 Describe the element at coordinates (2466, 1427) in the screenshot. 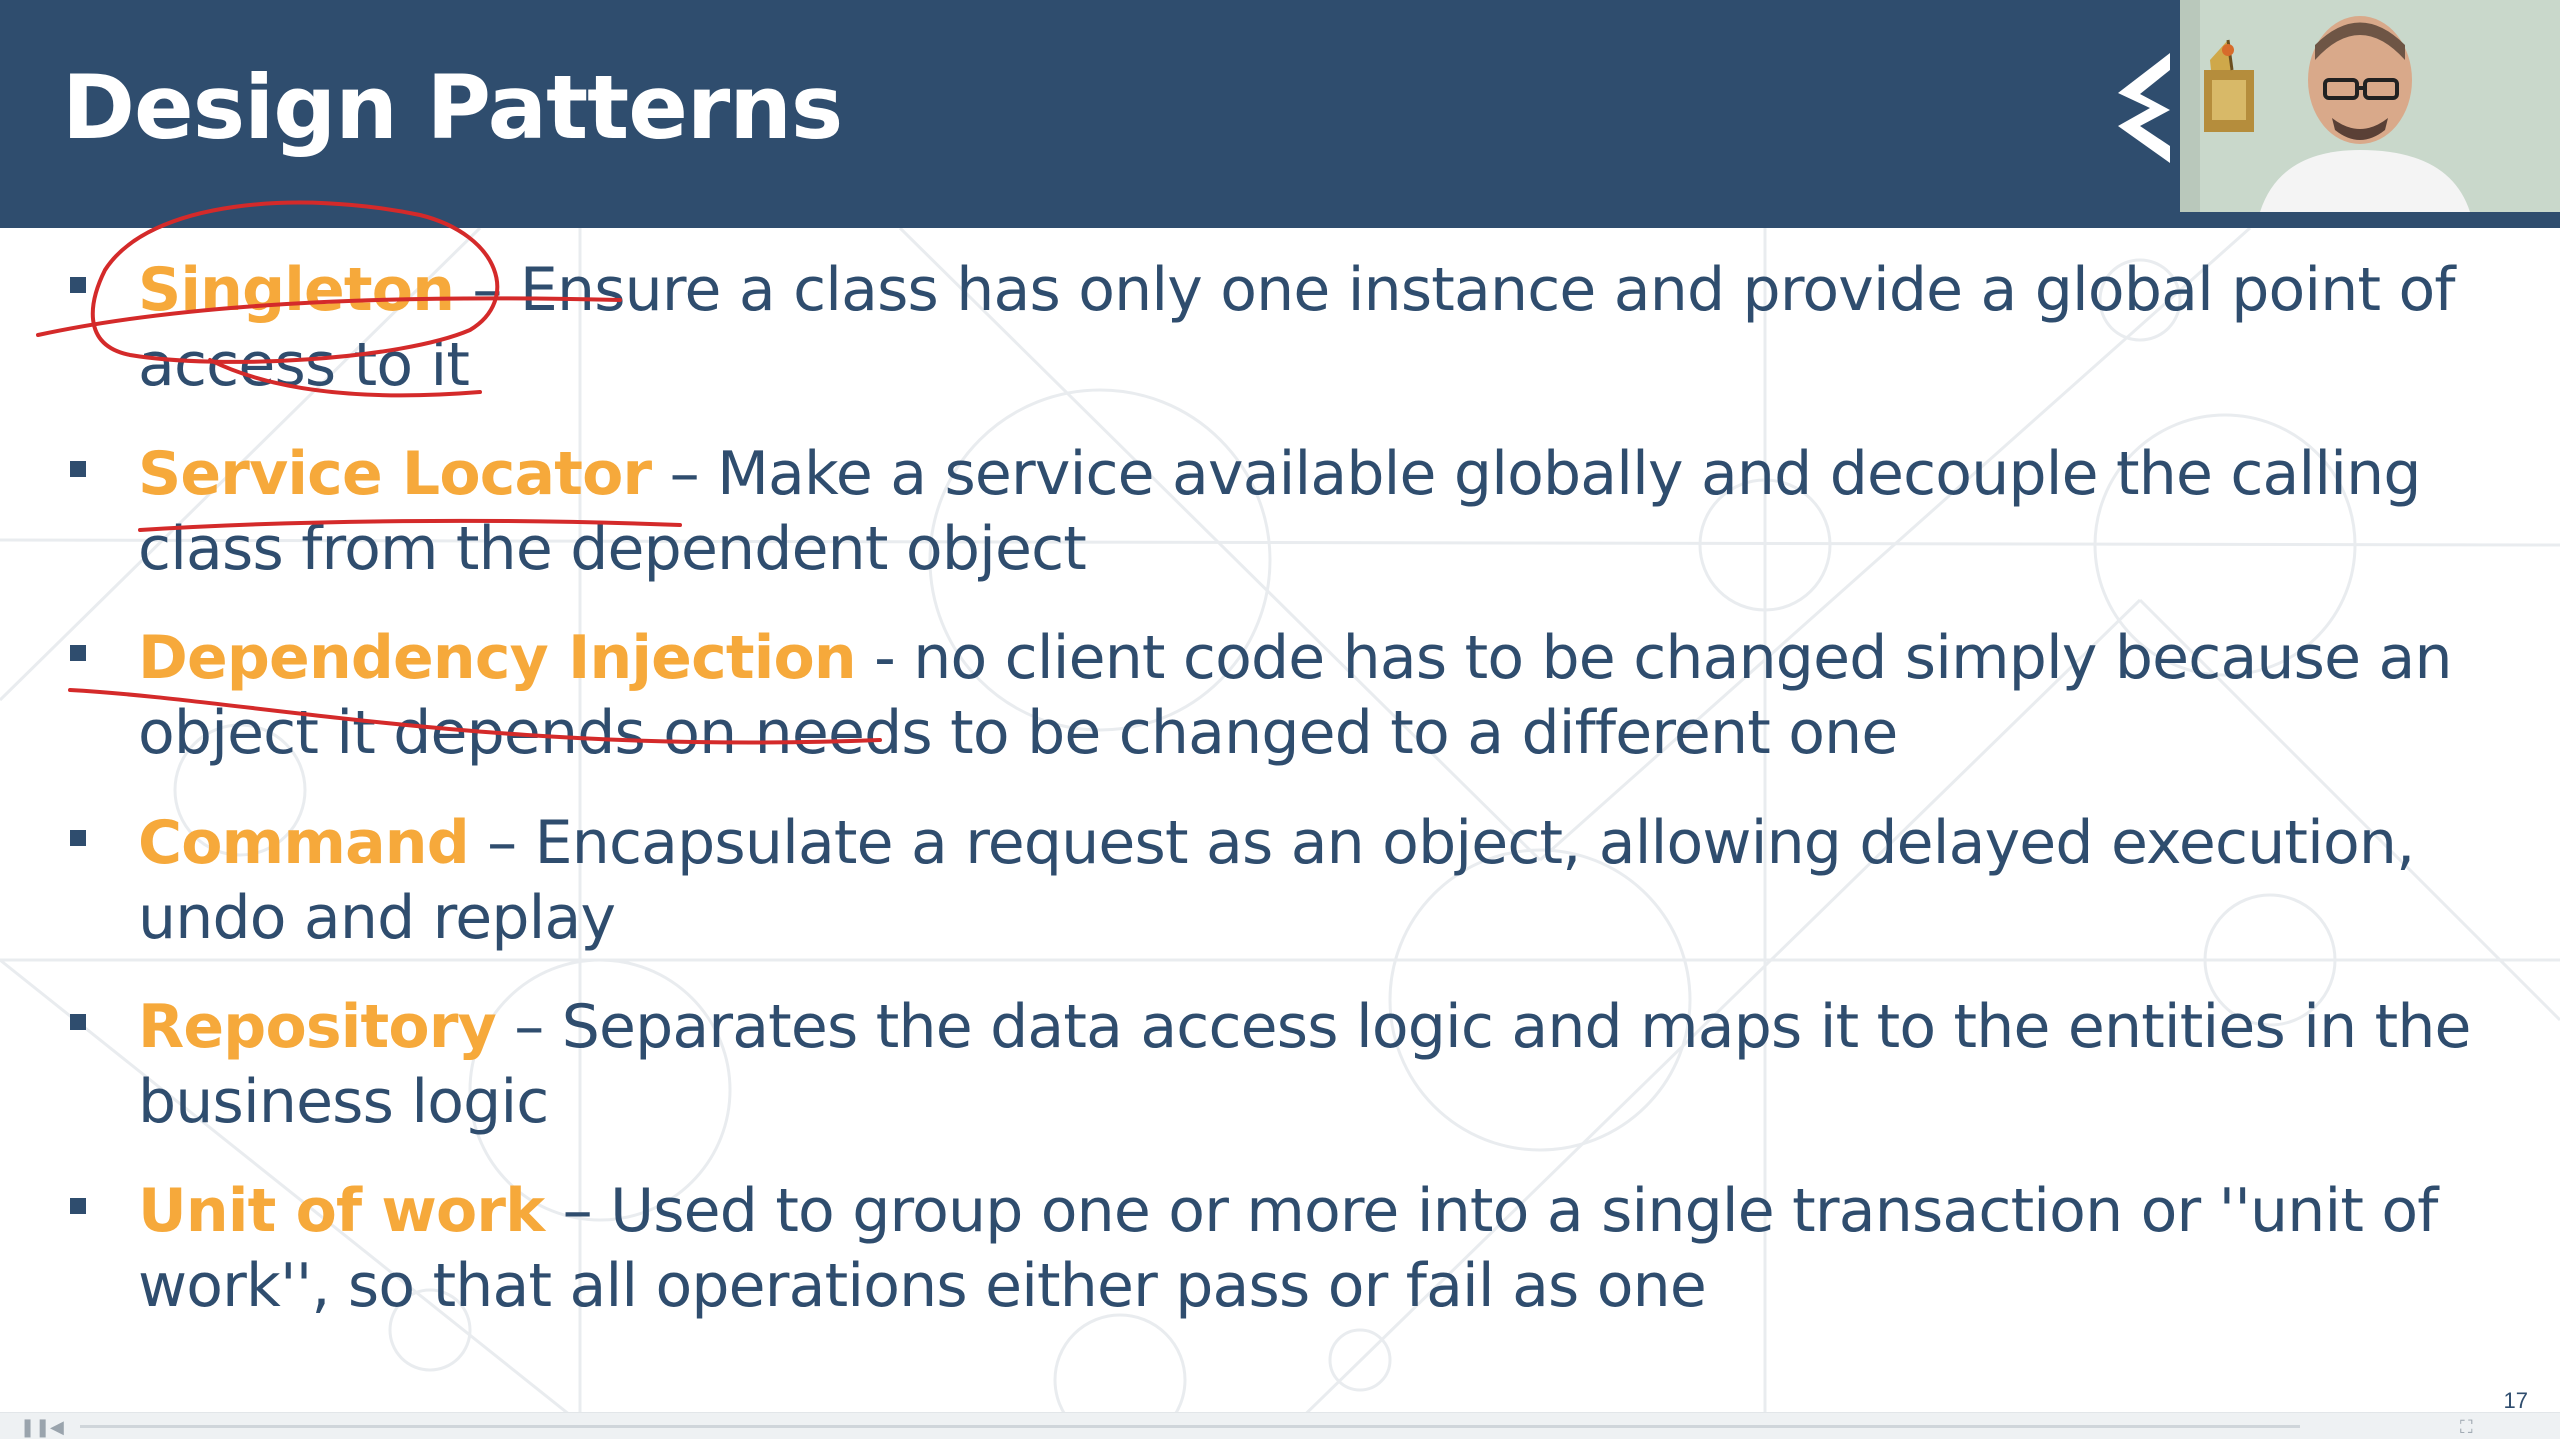

I see `fullscreen-icon: ⛶` at that location.